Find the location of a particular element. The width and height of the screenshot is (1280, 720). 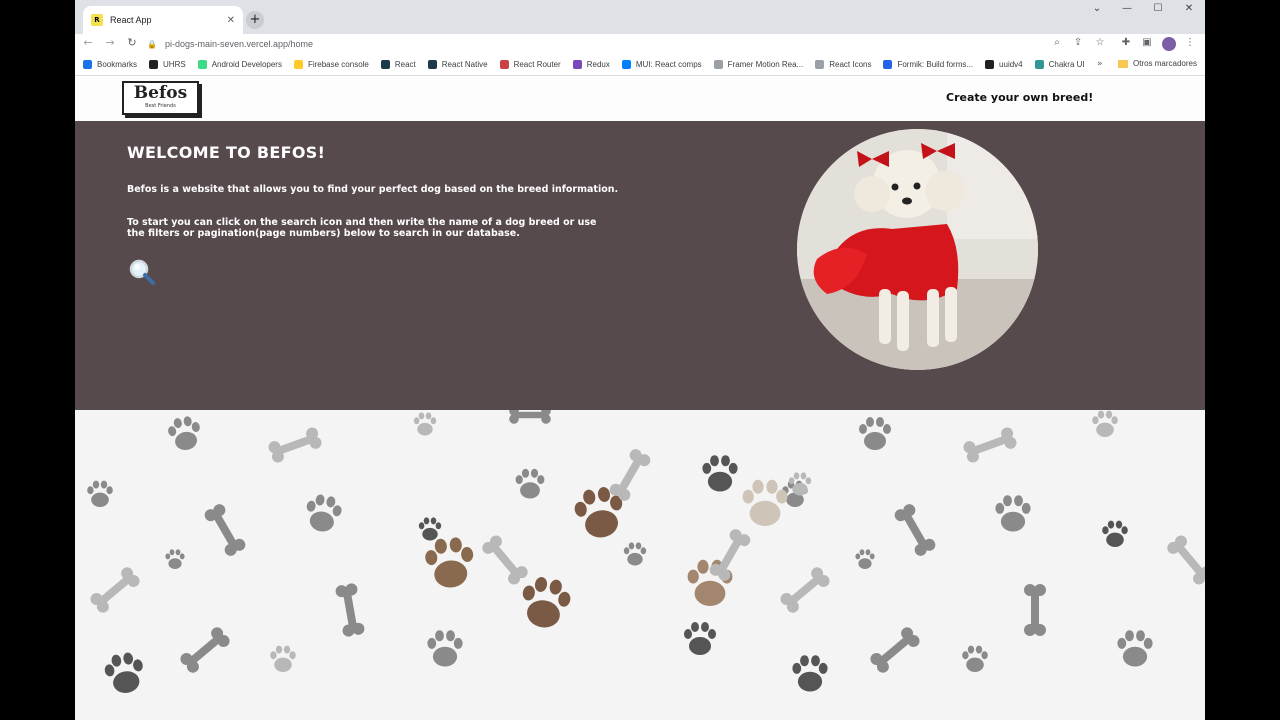

other-bookmarks-label: Otros marcadores is located at coordinates (1164, 63).